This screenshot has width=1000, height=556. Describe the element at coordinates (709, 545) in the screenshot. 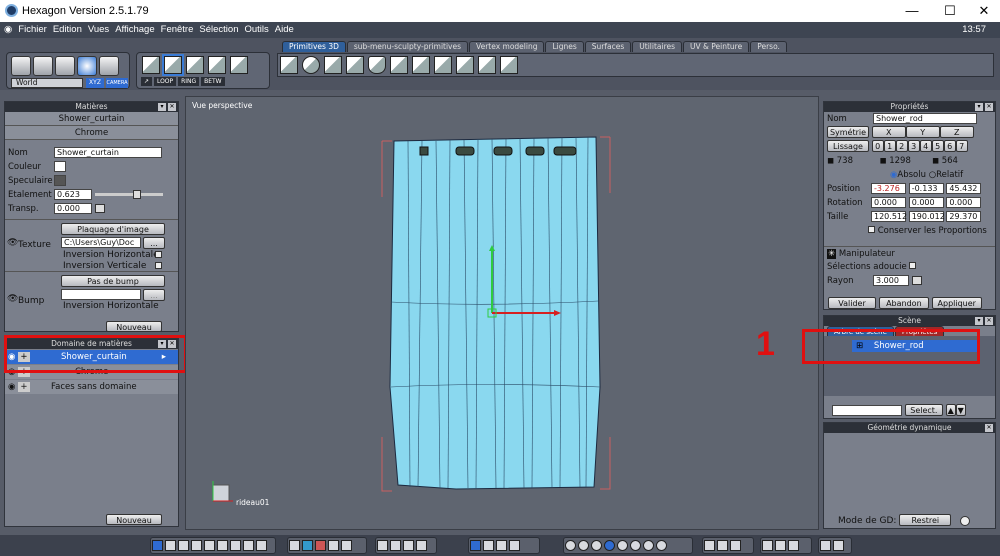

I see `object-solid-icon` at that location.